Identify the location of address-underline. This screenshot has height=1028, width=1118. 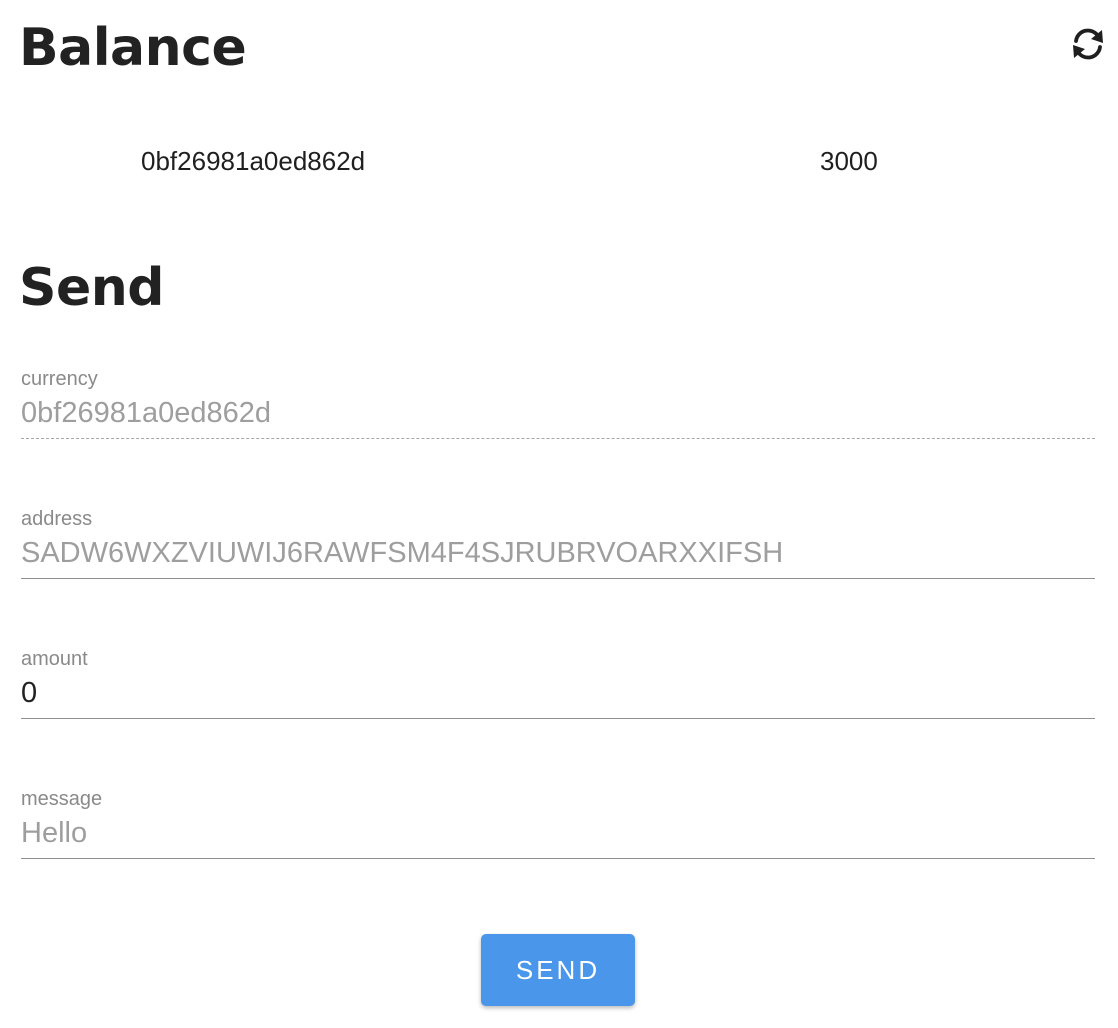
(558, 578).